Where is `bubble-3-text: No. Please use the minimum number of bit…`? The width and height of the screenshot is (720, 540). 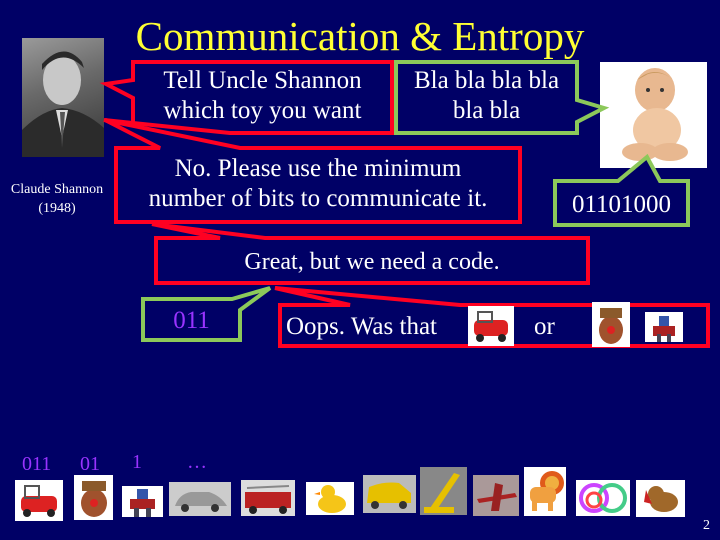
bubble-3-text: No. Please use the minimum number of bit… is located at coordinates (318, 184).